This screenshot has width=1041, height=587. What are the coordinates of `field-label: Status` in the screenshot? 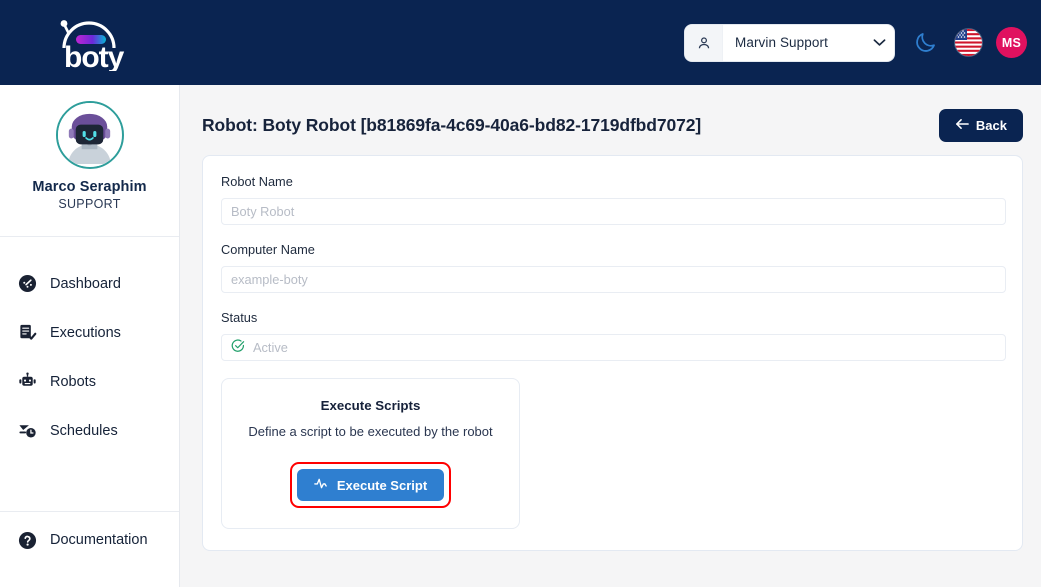 It's located at (239, 317).